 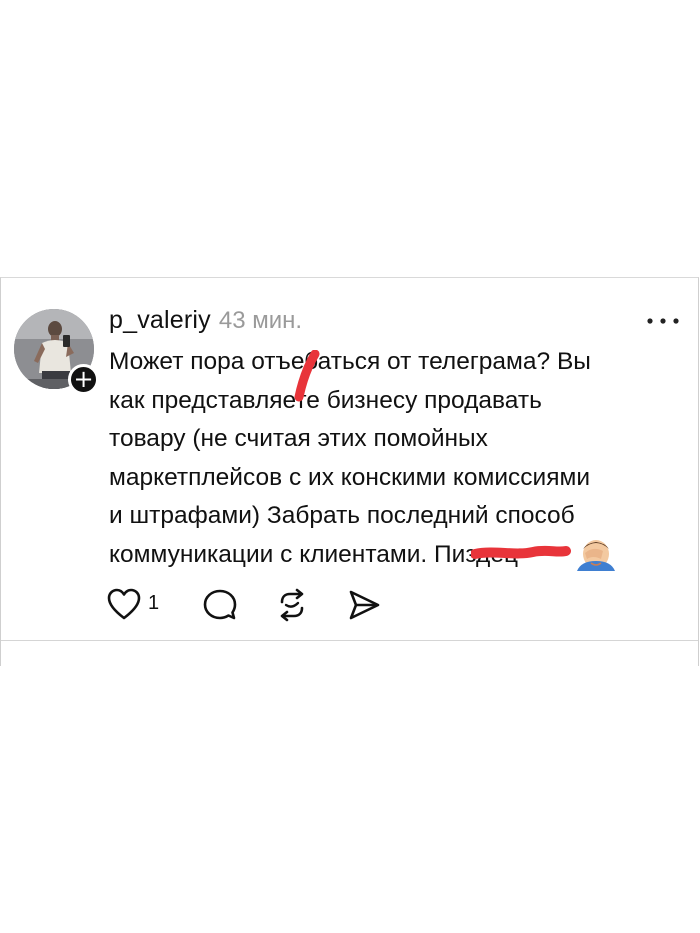 What do you see at coordinates (350, 477) in the screenshot?
I see `post-text-line: маркетплейсов с их конскими комиссиями` at bounding box center [350, 477].